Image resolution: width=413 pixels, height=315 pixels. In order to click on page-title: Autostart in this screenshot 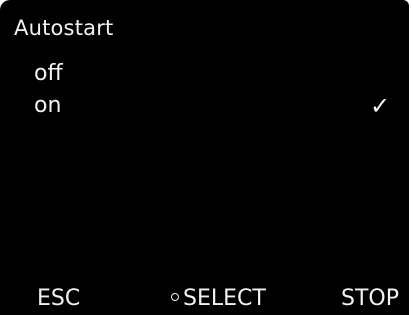, I will do `click(64, 28)`.